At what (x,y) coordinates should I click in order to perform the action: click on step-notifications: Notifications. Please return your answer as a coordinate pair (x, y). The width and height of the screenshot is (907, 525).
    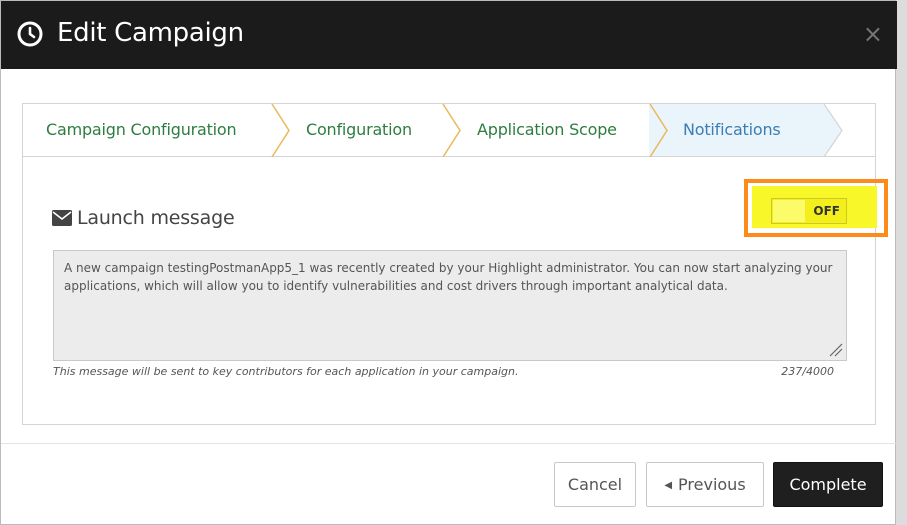
    Looking at the image, I should click on (732, 130).